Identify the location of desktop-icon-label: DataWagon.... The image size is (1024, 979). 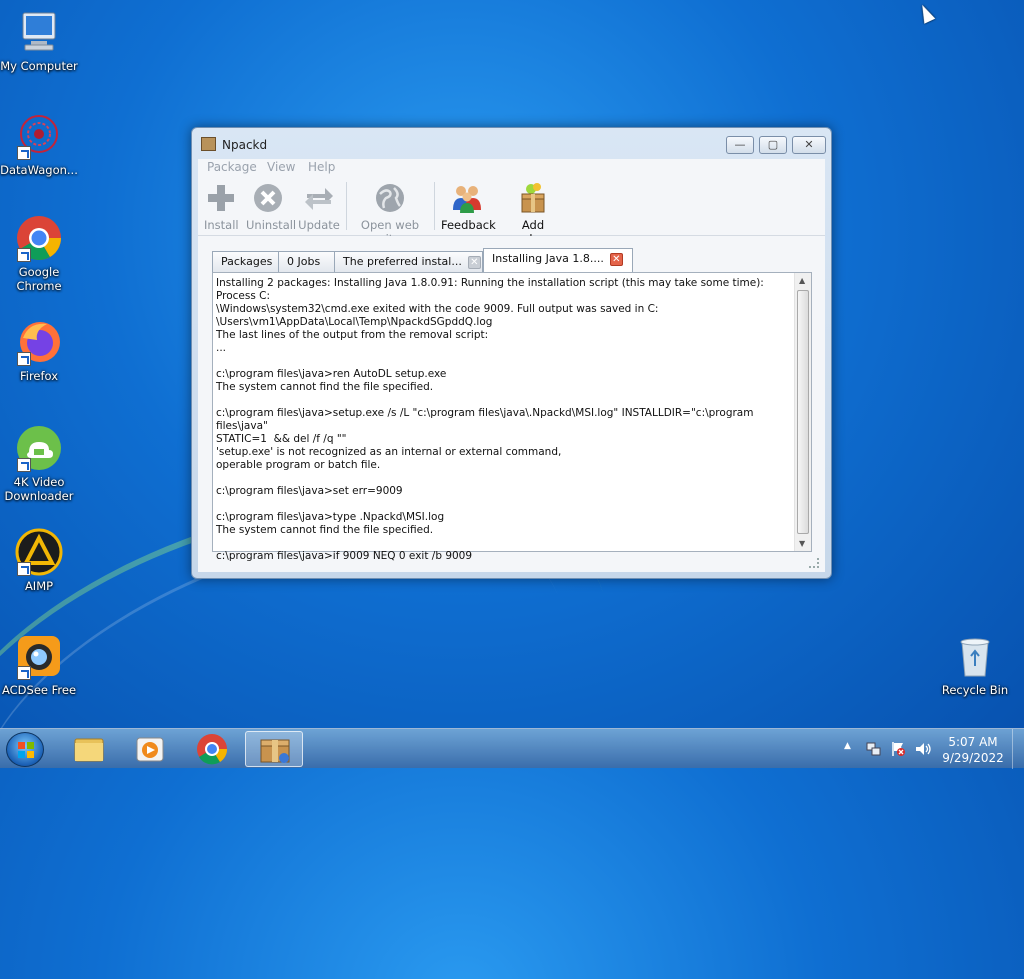
(39, 170).